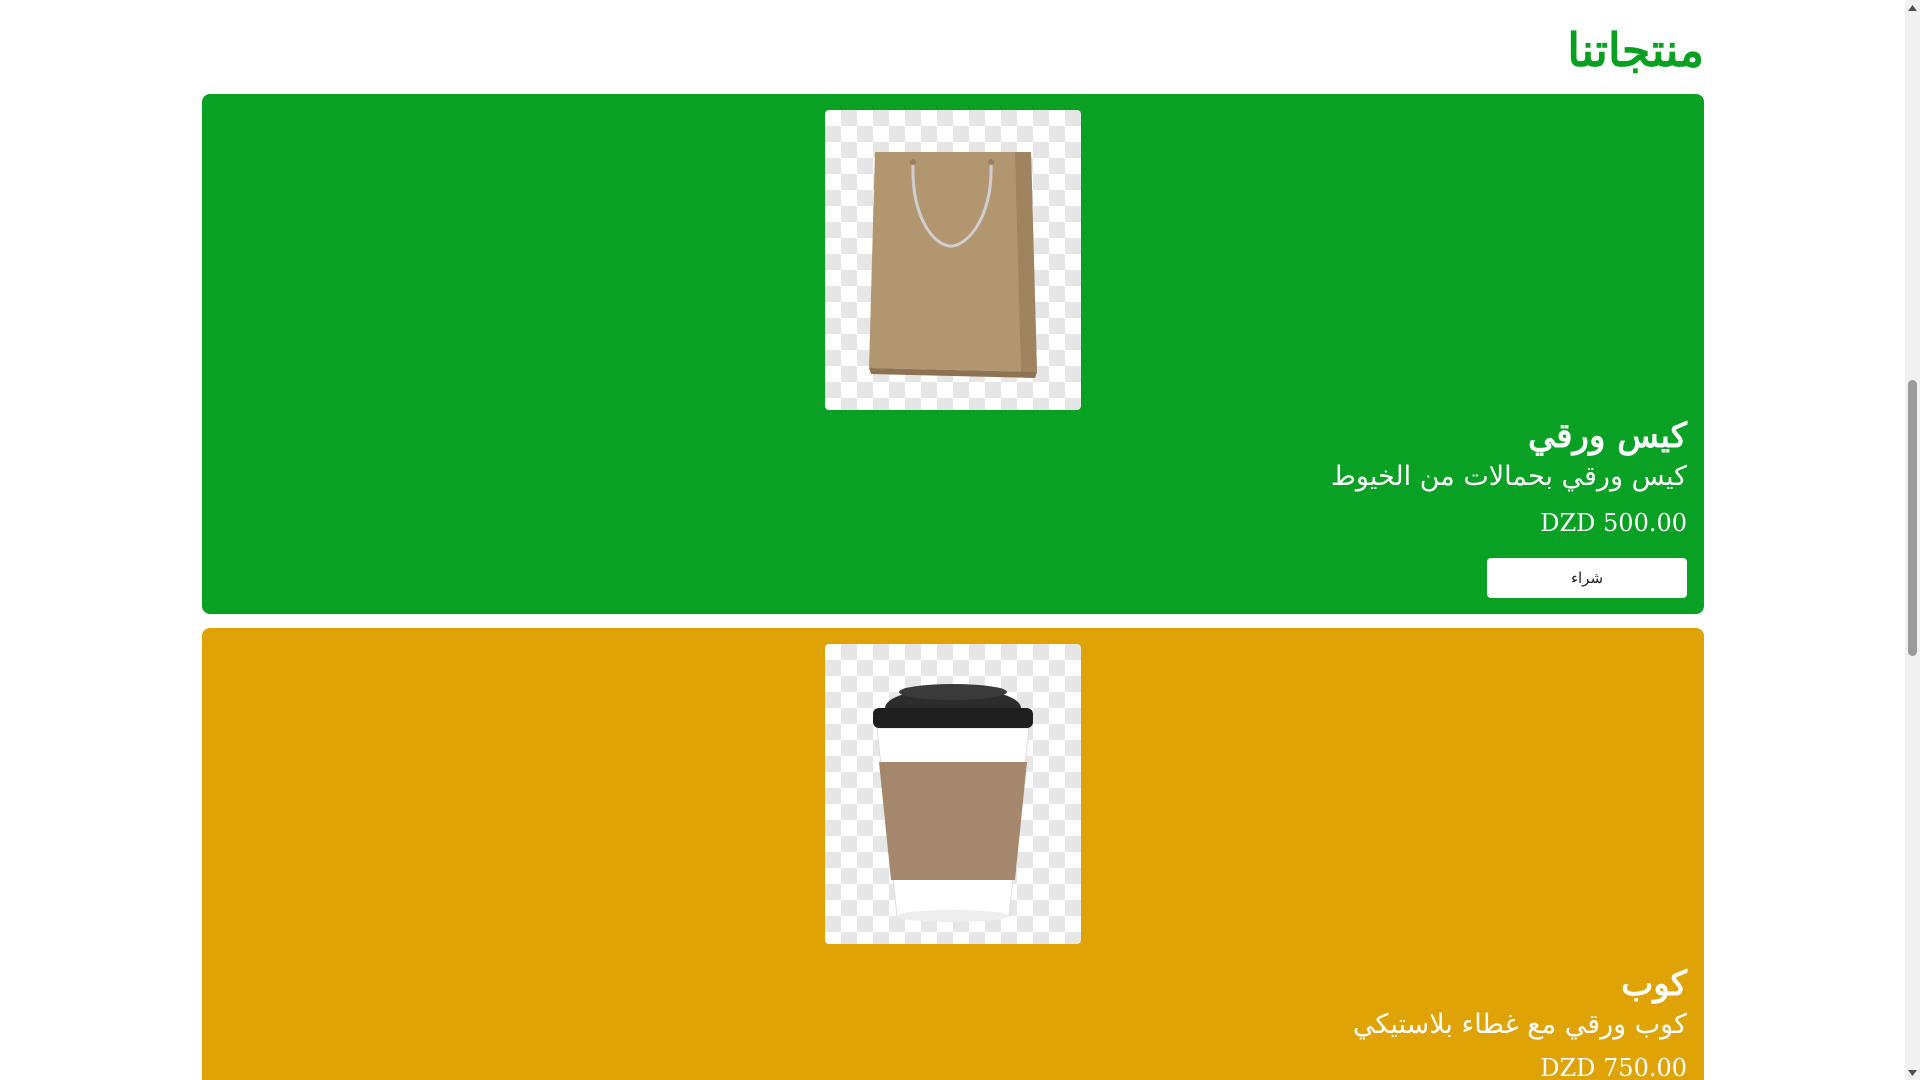 This screenshot has width=1920, height=1080. What do you see at coordinates (953, 803) in the screenshot?
I see `coffee-cup-icon` at bounding box center [953, 803].